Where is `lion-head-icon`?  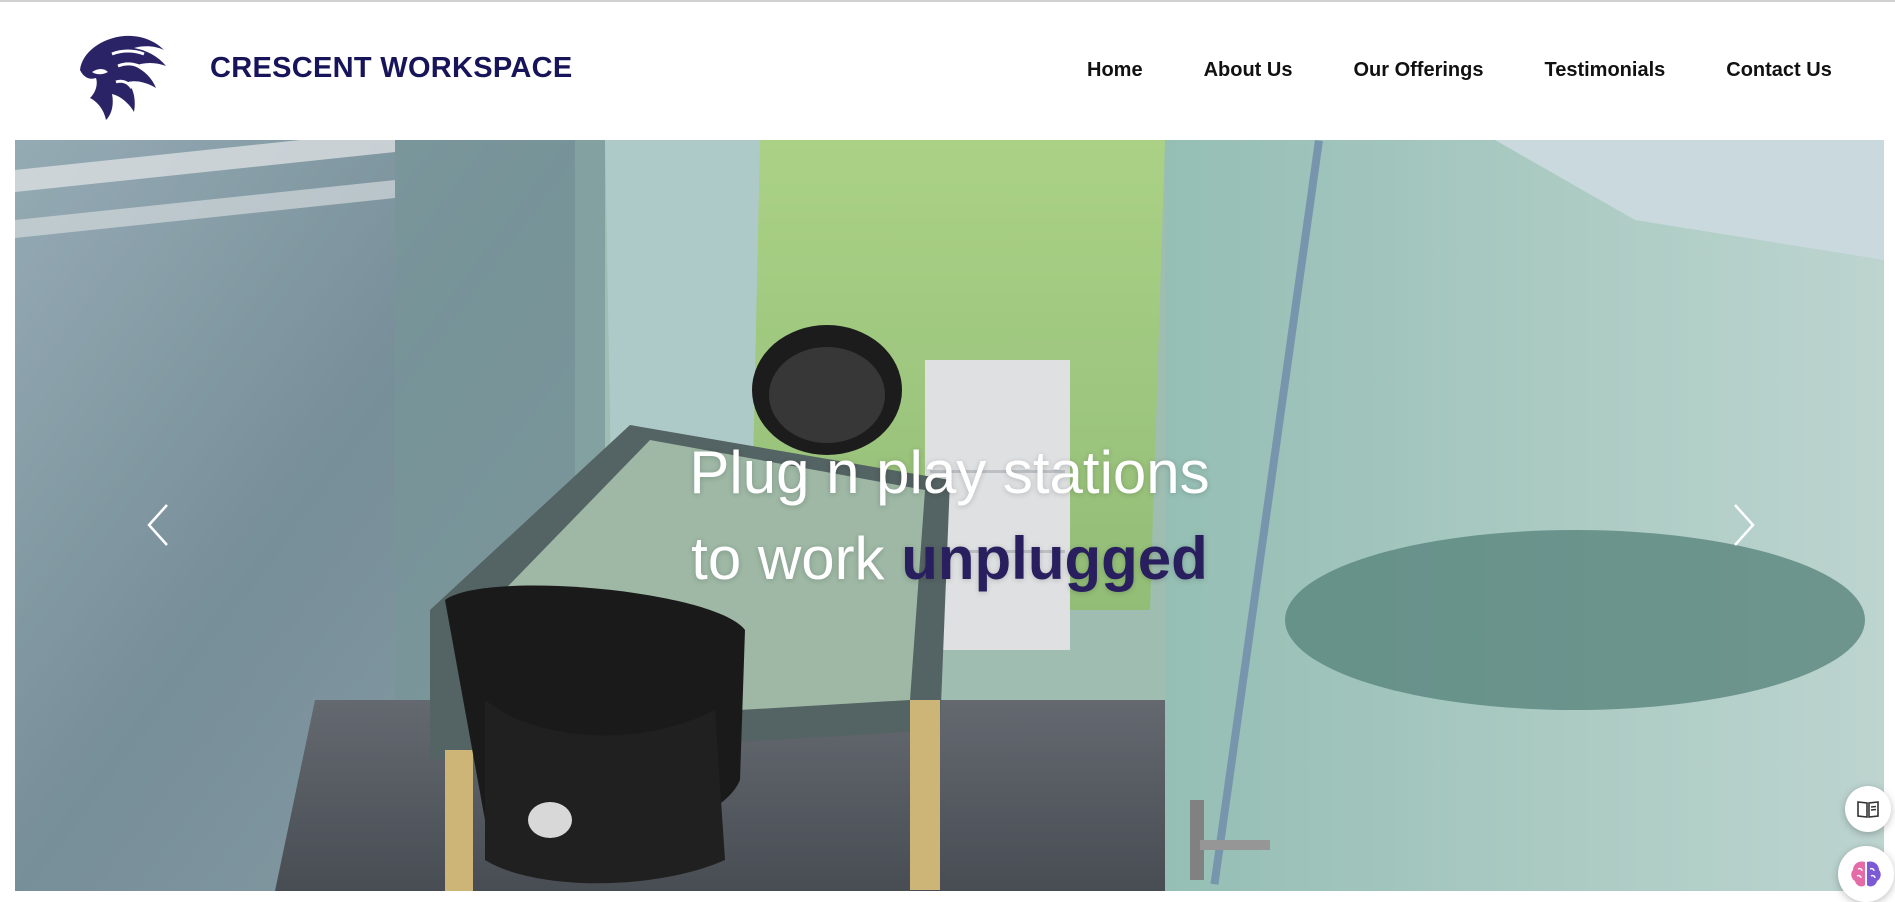 lion-head-icon is located at coordinates (124, 77).